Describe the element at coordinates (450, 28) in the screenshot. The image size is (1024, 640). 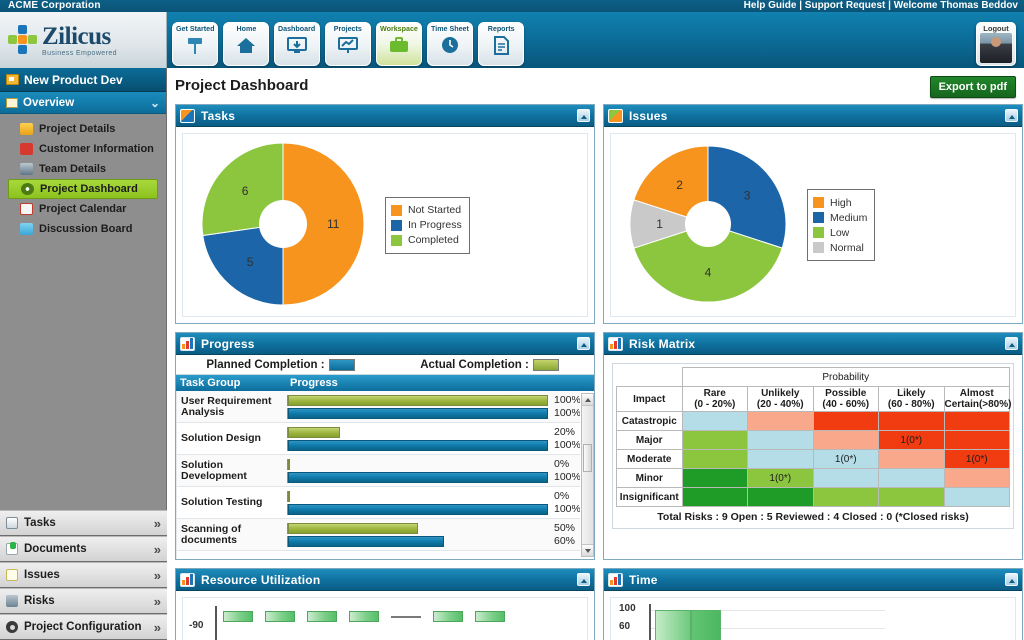
I see `nav-button-label: Time Sheet` at that location.